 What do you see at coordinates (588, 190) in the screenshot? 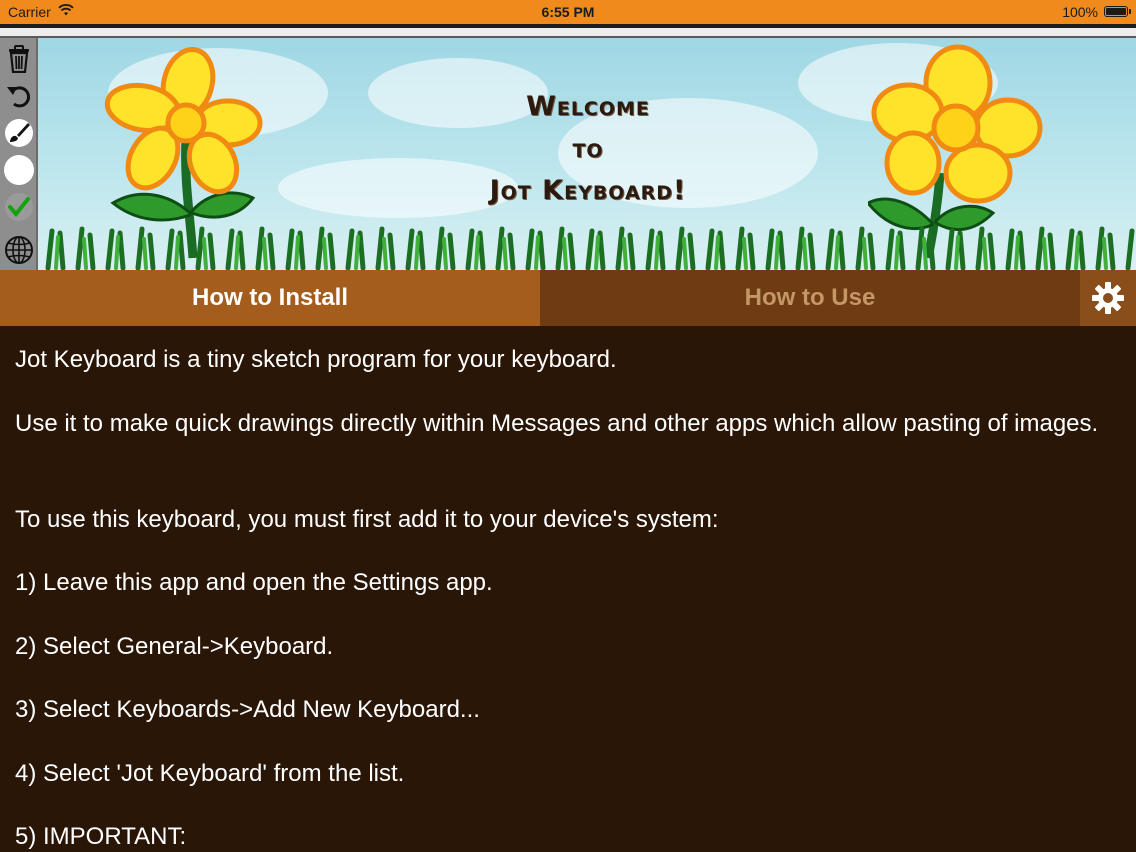
I see `banner-line-app-name: Jot Keyboard!` at bounding box center [588, 190].